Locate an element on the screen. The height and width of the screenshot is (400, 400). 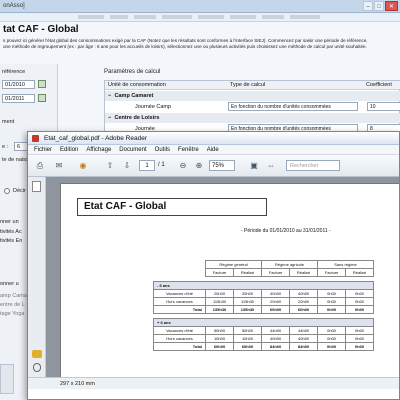
grid-group-label: Centre de Loisirs is located at coordinates (137, 118).